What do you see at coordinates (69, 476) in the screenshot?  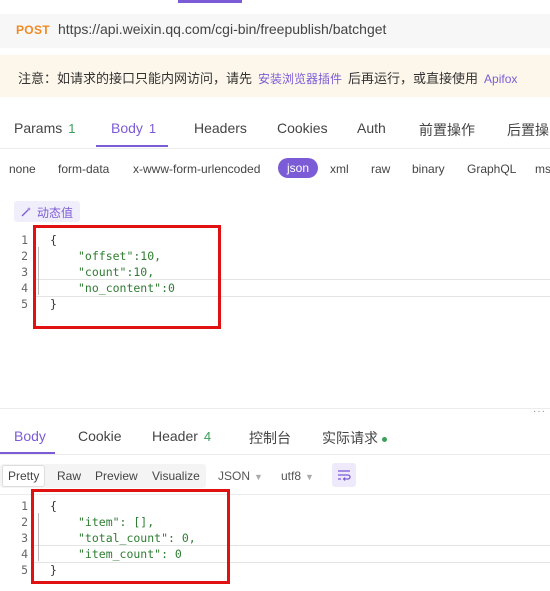 I see `view-raw: Raw` at bounding box center [69, 476].